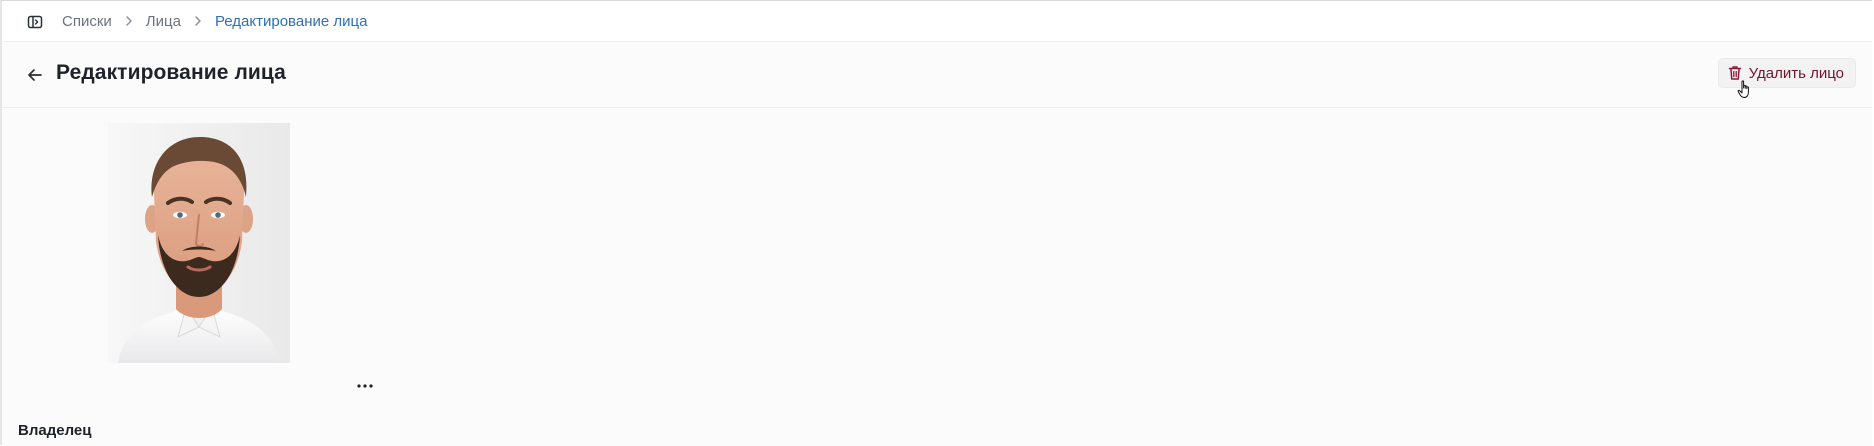  Describe the element at coordinates (199, 243) in the screenshot. I see `face-photo` at that location.